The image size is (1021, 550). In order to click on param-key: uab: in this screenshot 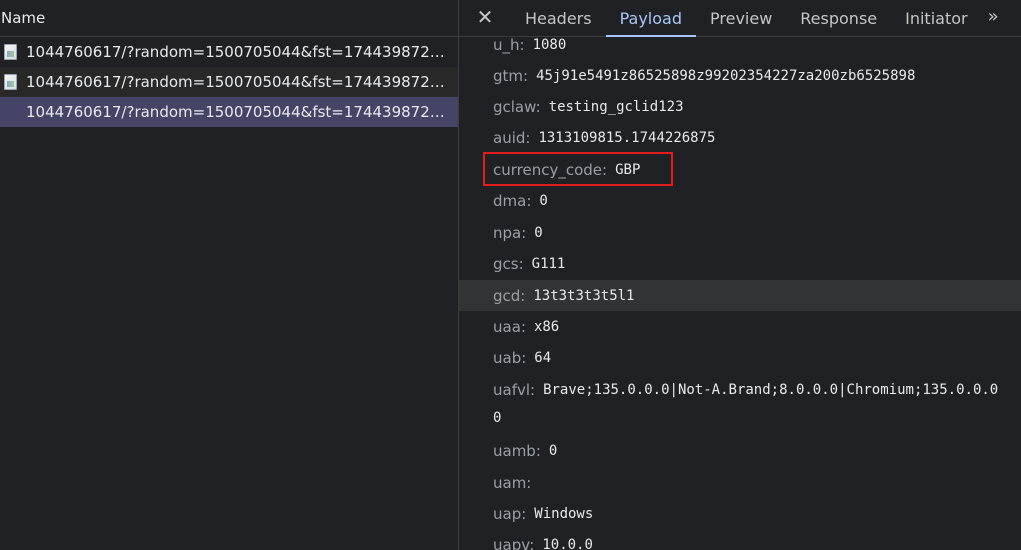, I will do `click(510, 357)`.